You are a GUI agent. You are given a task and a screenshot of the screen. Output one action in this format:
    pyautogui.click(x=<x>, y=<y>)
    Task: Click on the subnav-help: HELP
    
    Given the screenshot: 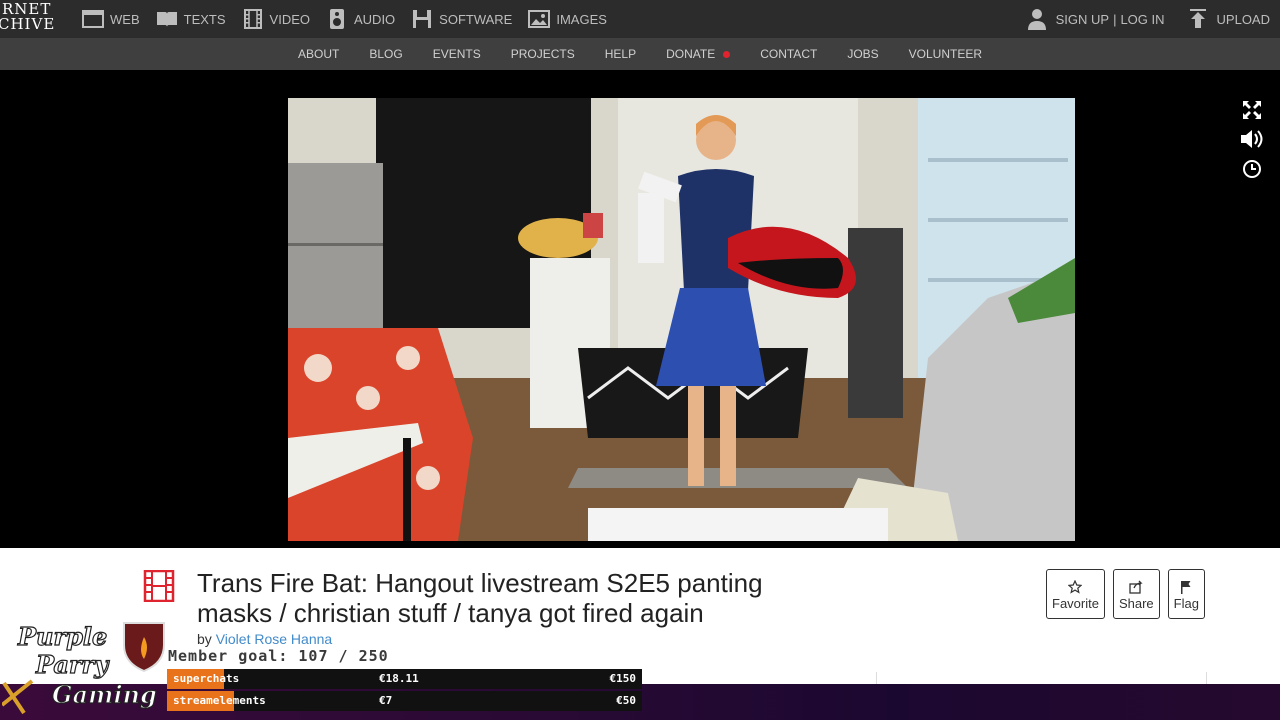 What is the action you would take?
    pyautogui.click(x=620, y=54)
    